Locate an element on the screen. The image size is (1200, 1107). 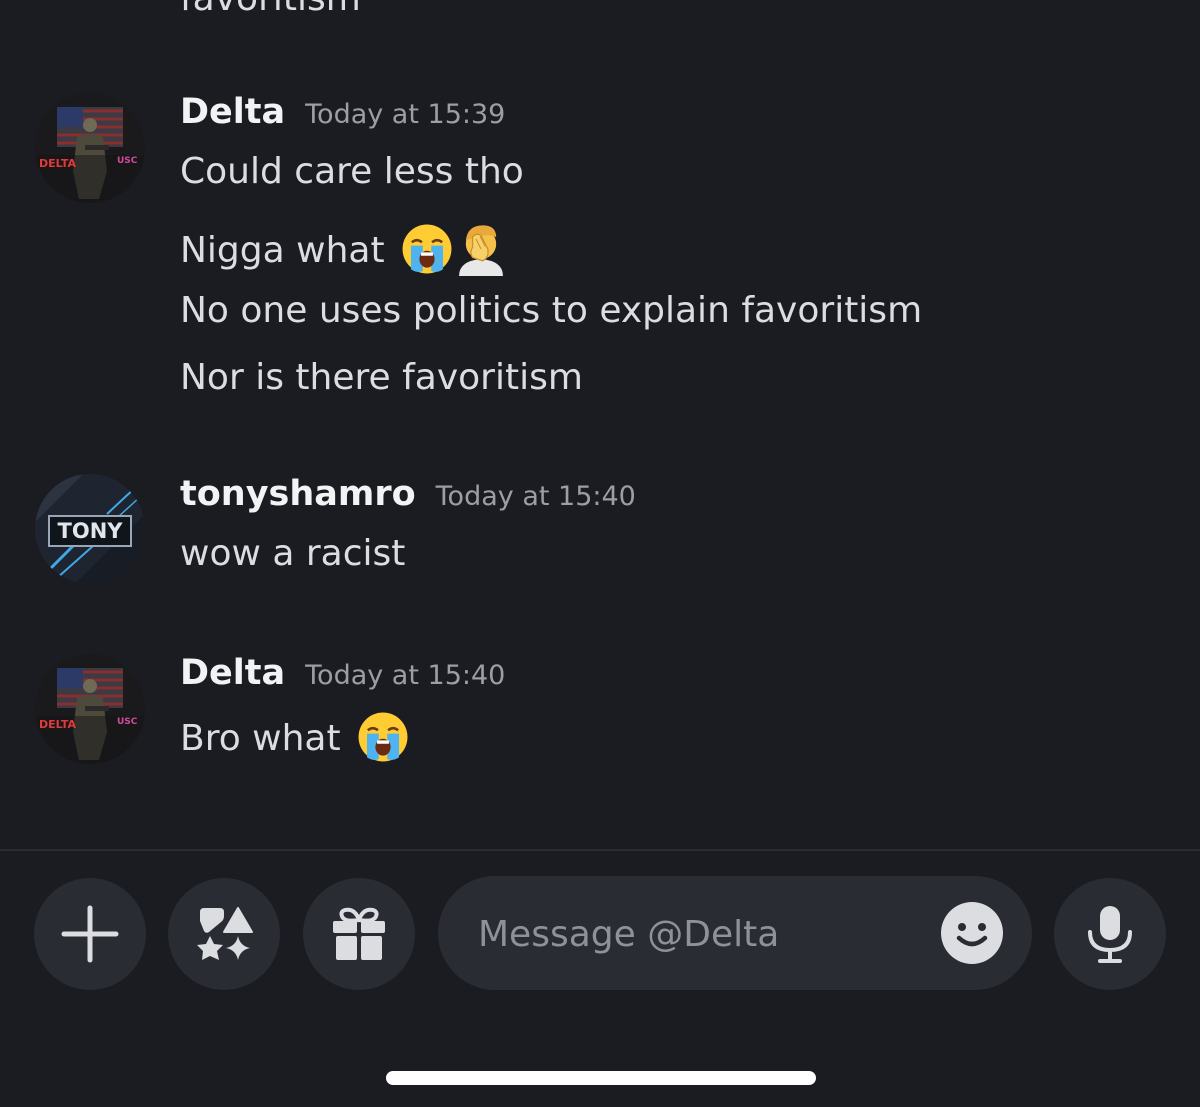
voice-message-button is located at coordinates (1110, 934).